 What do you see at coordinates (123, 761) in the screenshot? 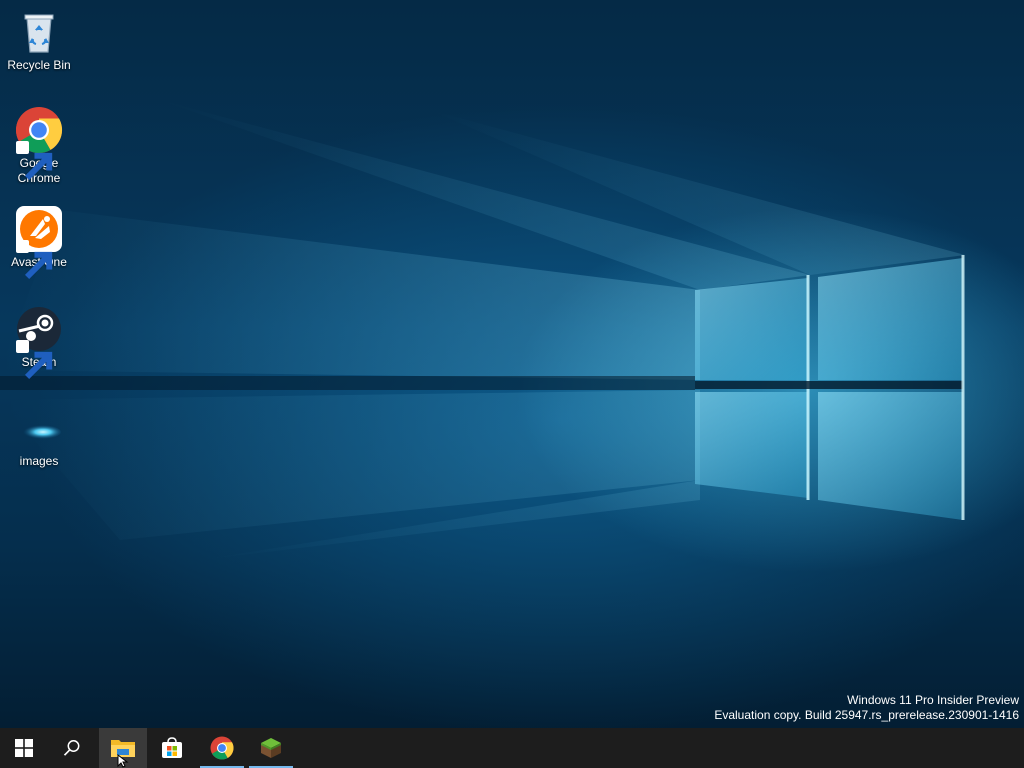
I see `mouse-cursor-icon` at bounding box center [123, 761].